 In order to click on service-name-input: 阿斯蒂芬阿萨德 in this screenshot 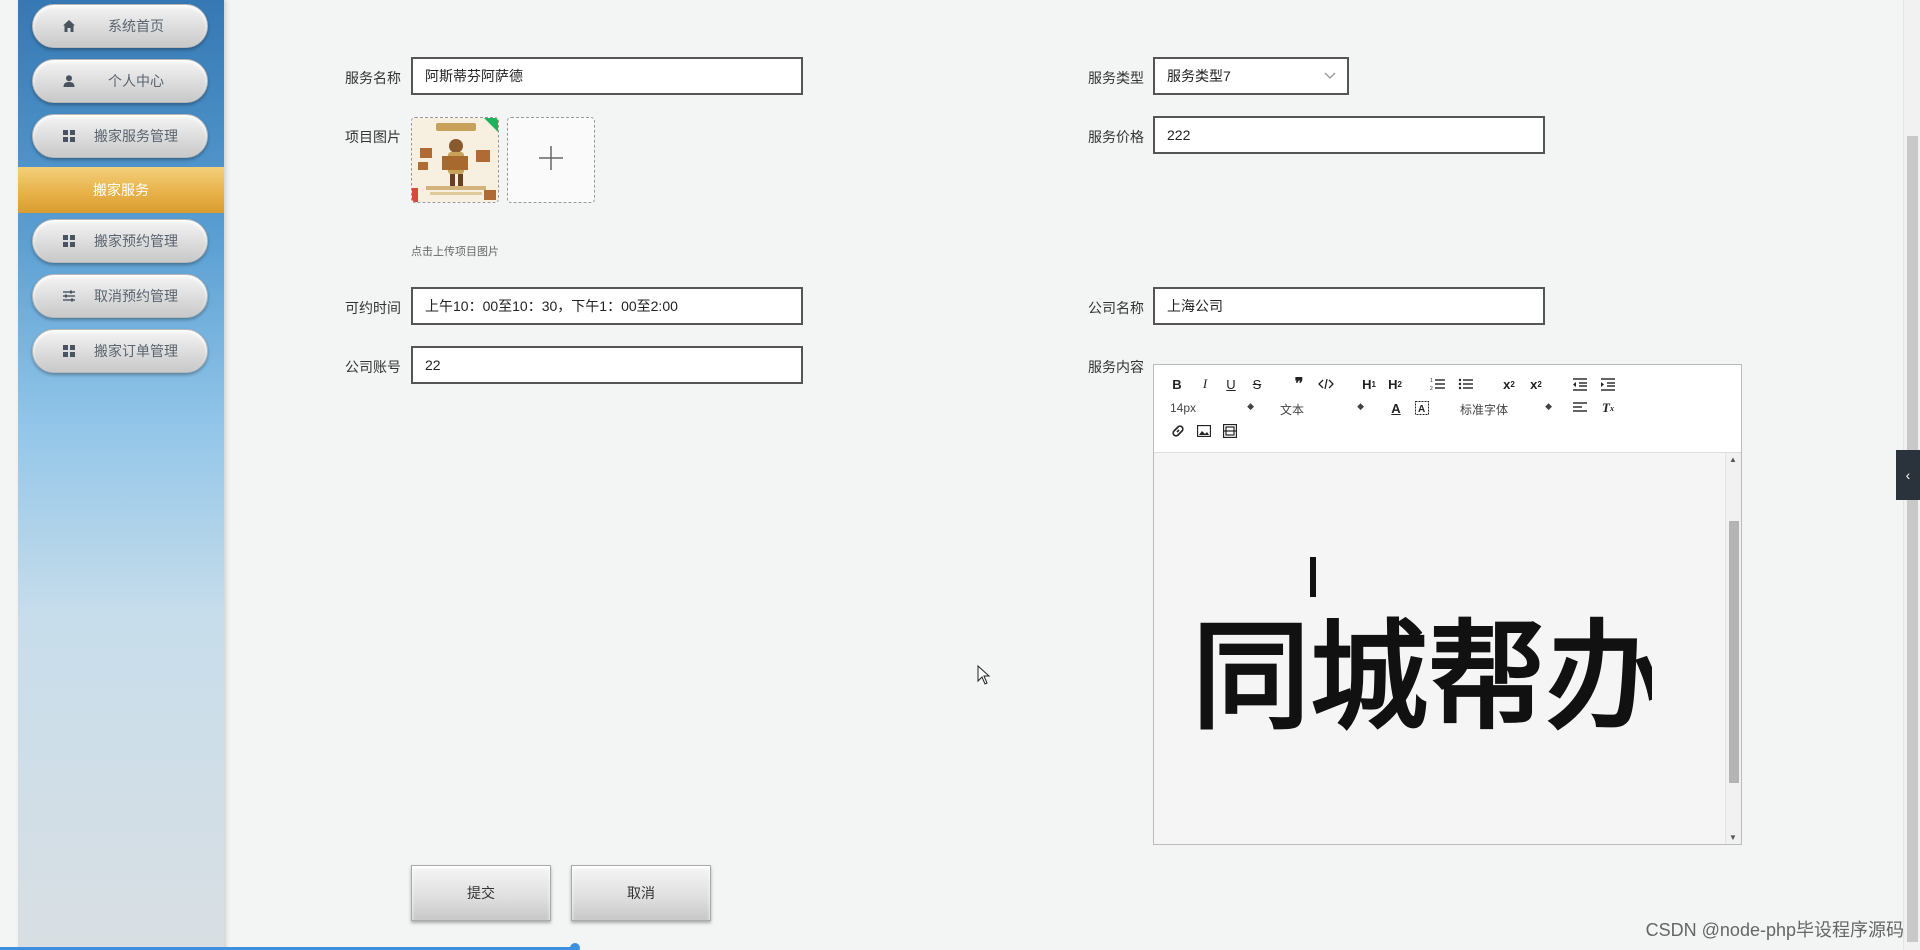, I will do `click(607, 76)`.